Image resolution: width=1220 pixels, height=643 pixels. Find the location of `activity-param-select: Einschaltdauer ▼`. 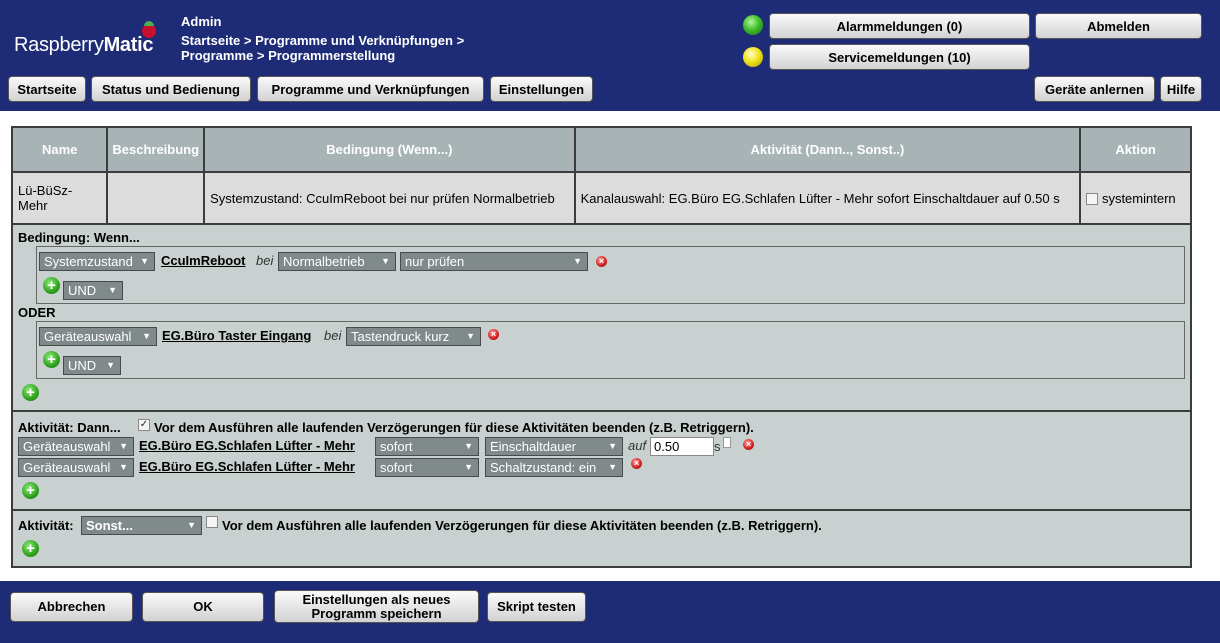

activity-param-select: Einschaltdauer ▼ is located at coordinates (554, 446).